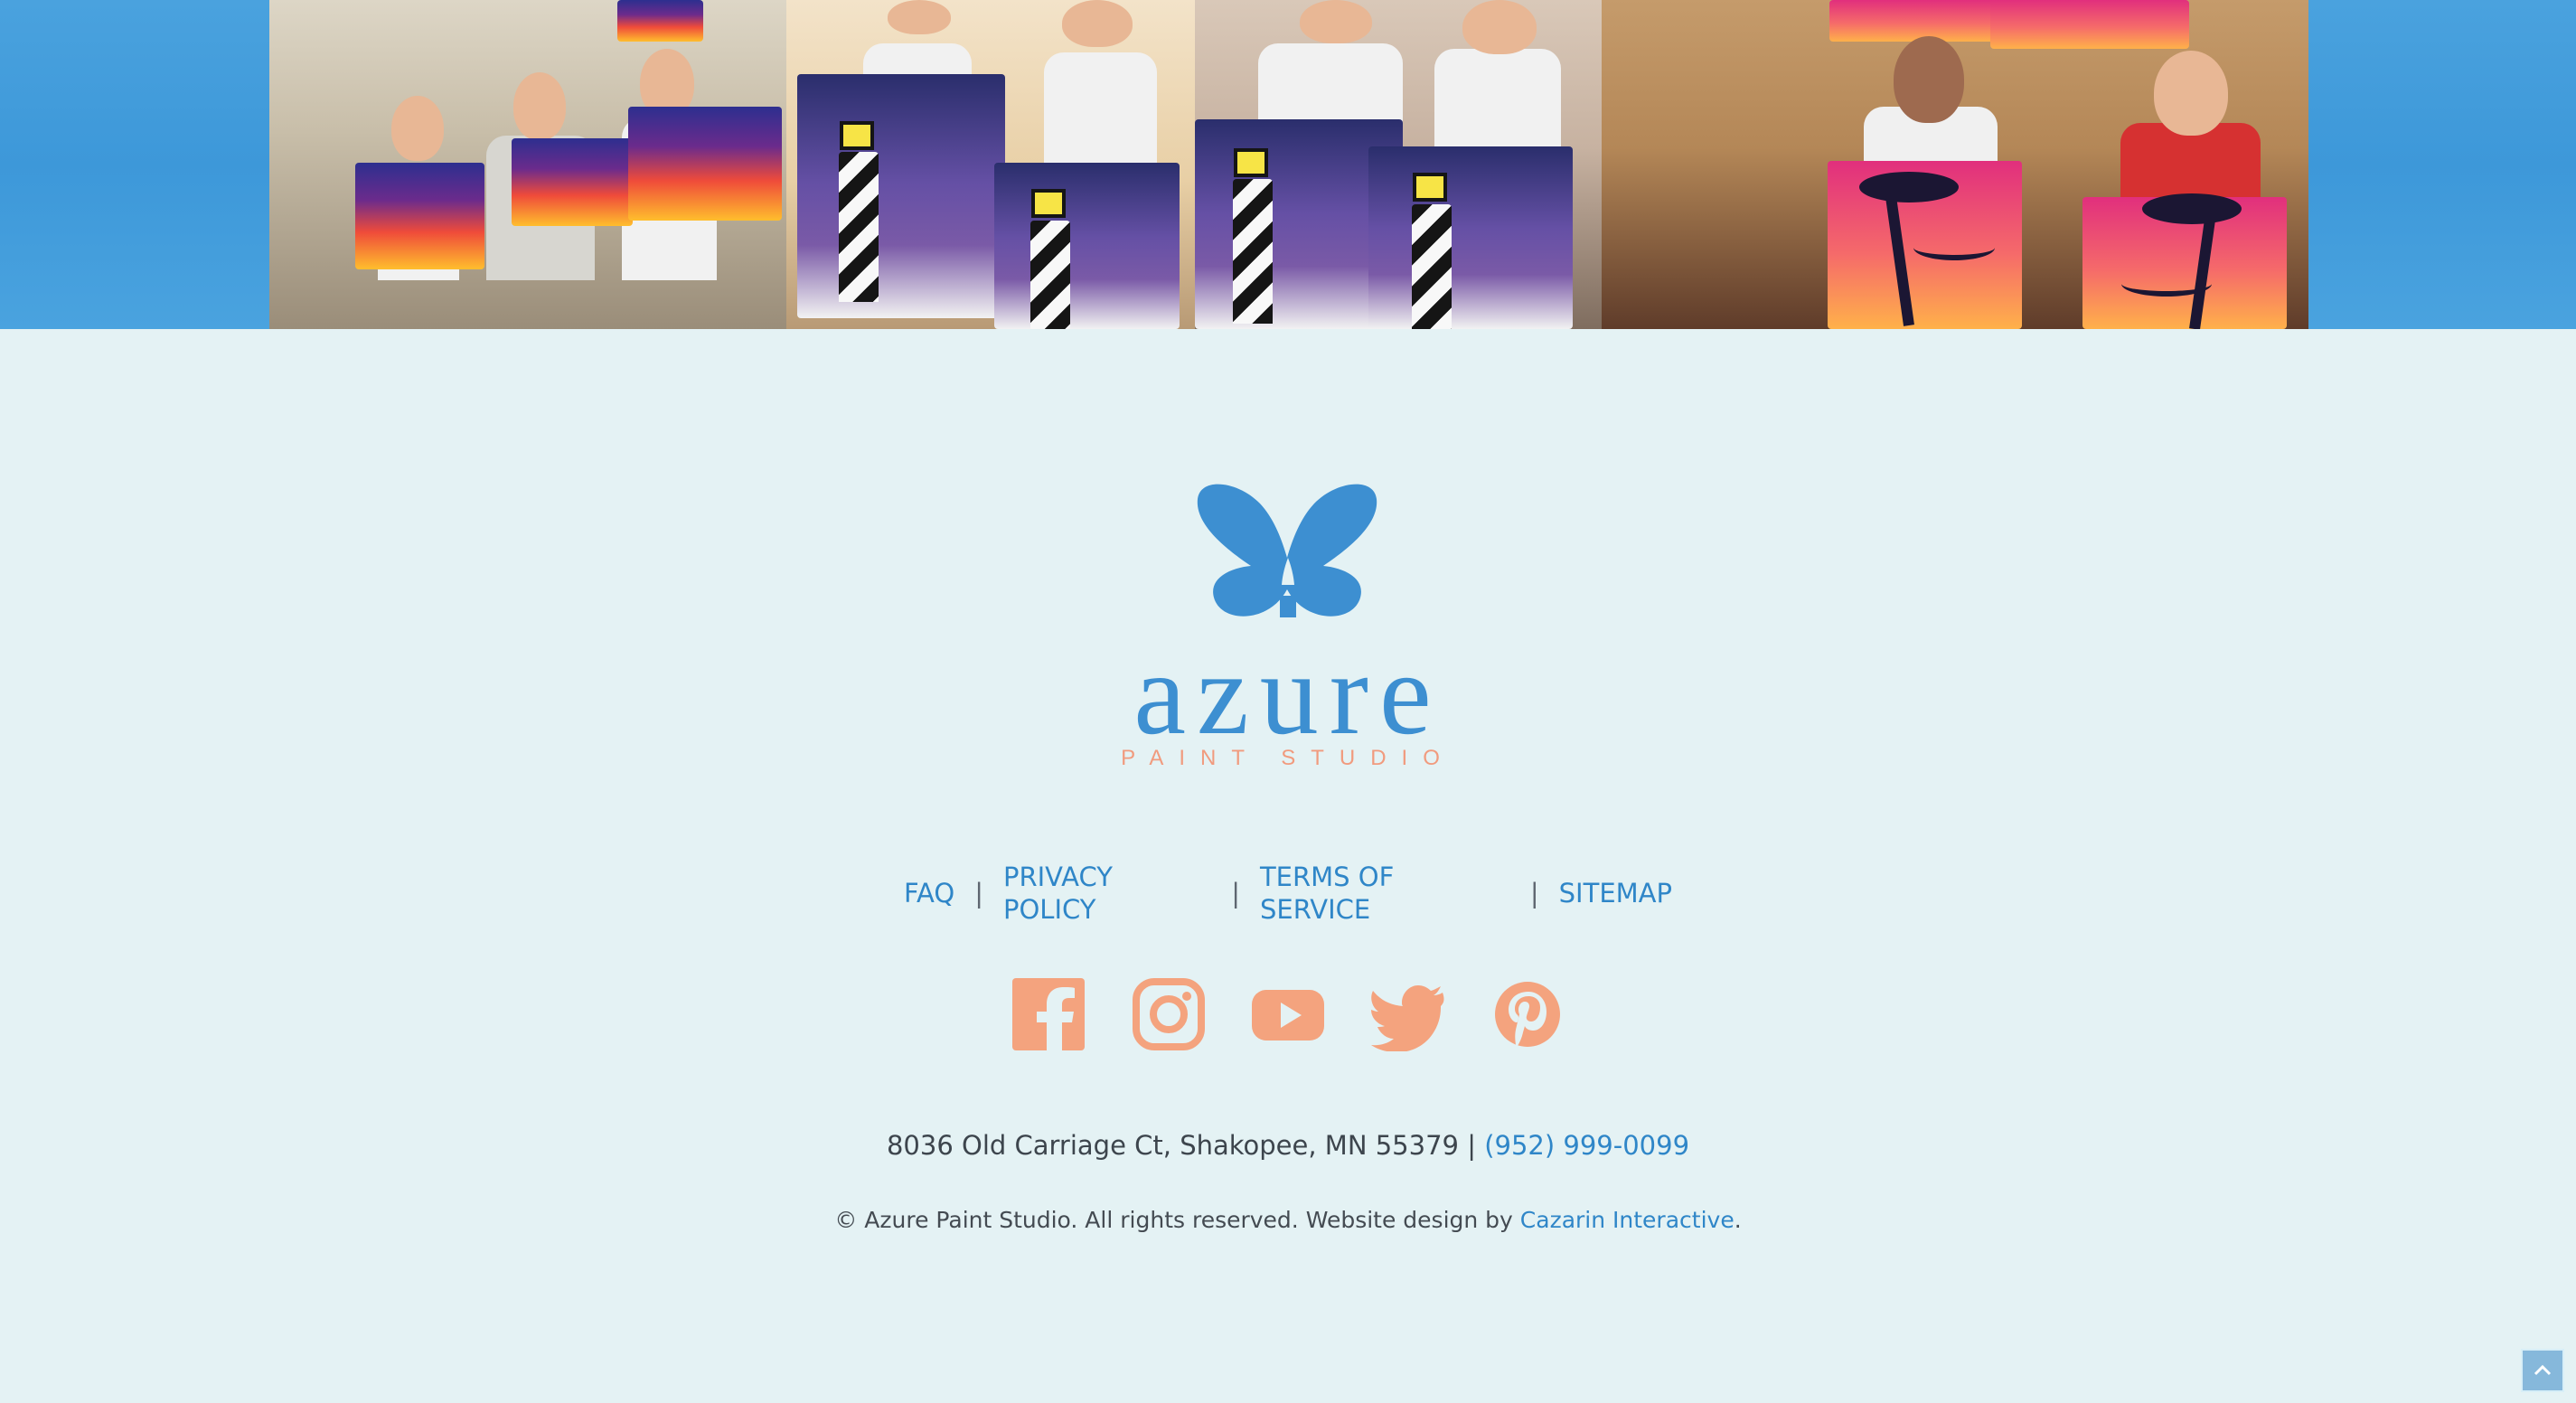  What do you see at coordinates (1288, 628) in the screenshot?
I see `brand-logo: azure PAINT STUDIO` at bounding box center [1288, 628].